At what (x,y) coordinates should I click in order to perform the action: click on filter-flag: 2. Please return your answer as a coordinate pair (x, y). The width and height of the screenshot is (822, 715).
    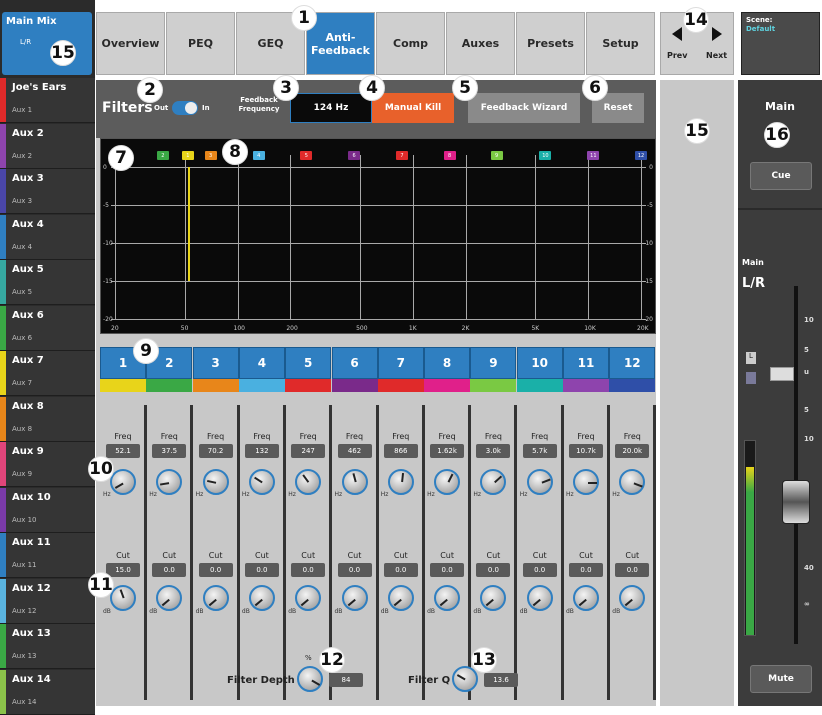
    Looking at the image, I should click on (162, 155).